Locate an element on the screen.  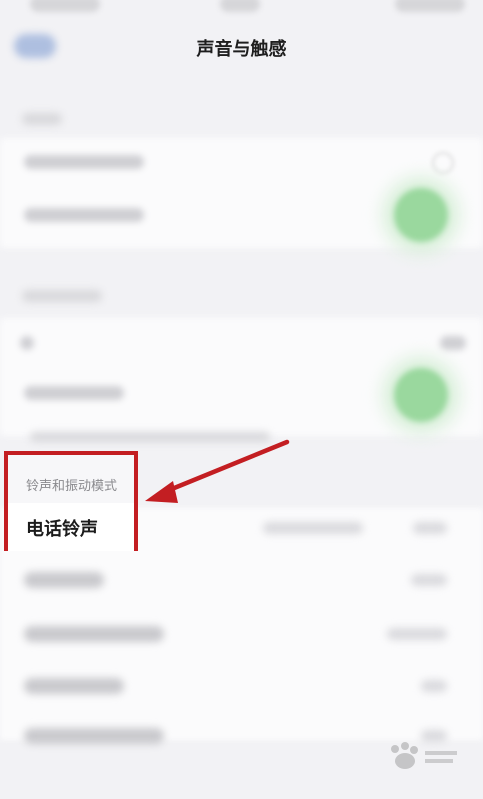
status-center-blur is located at coordinates (240, 6).